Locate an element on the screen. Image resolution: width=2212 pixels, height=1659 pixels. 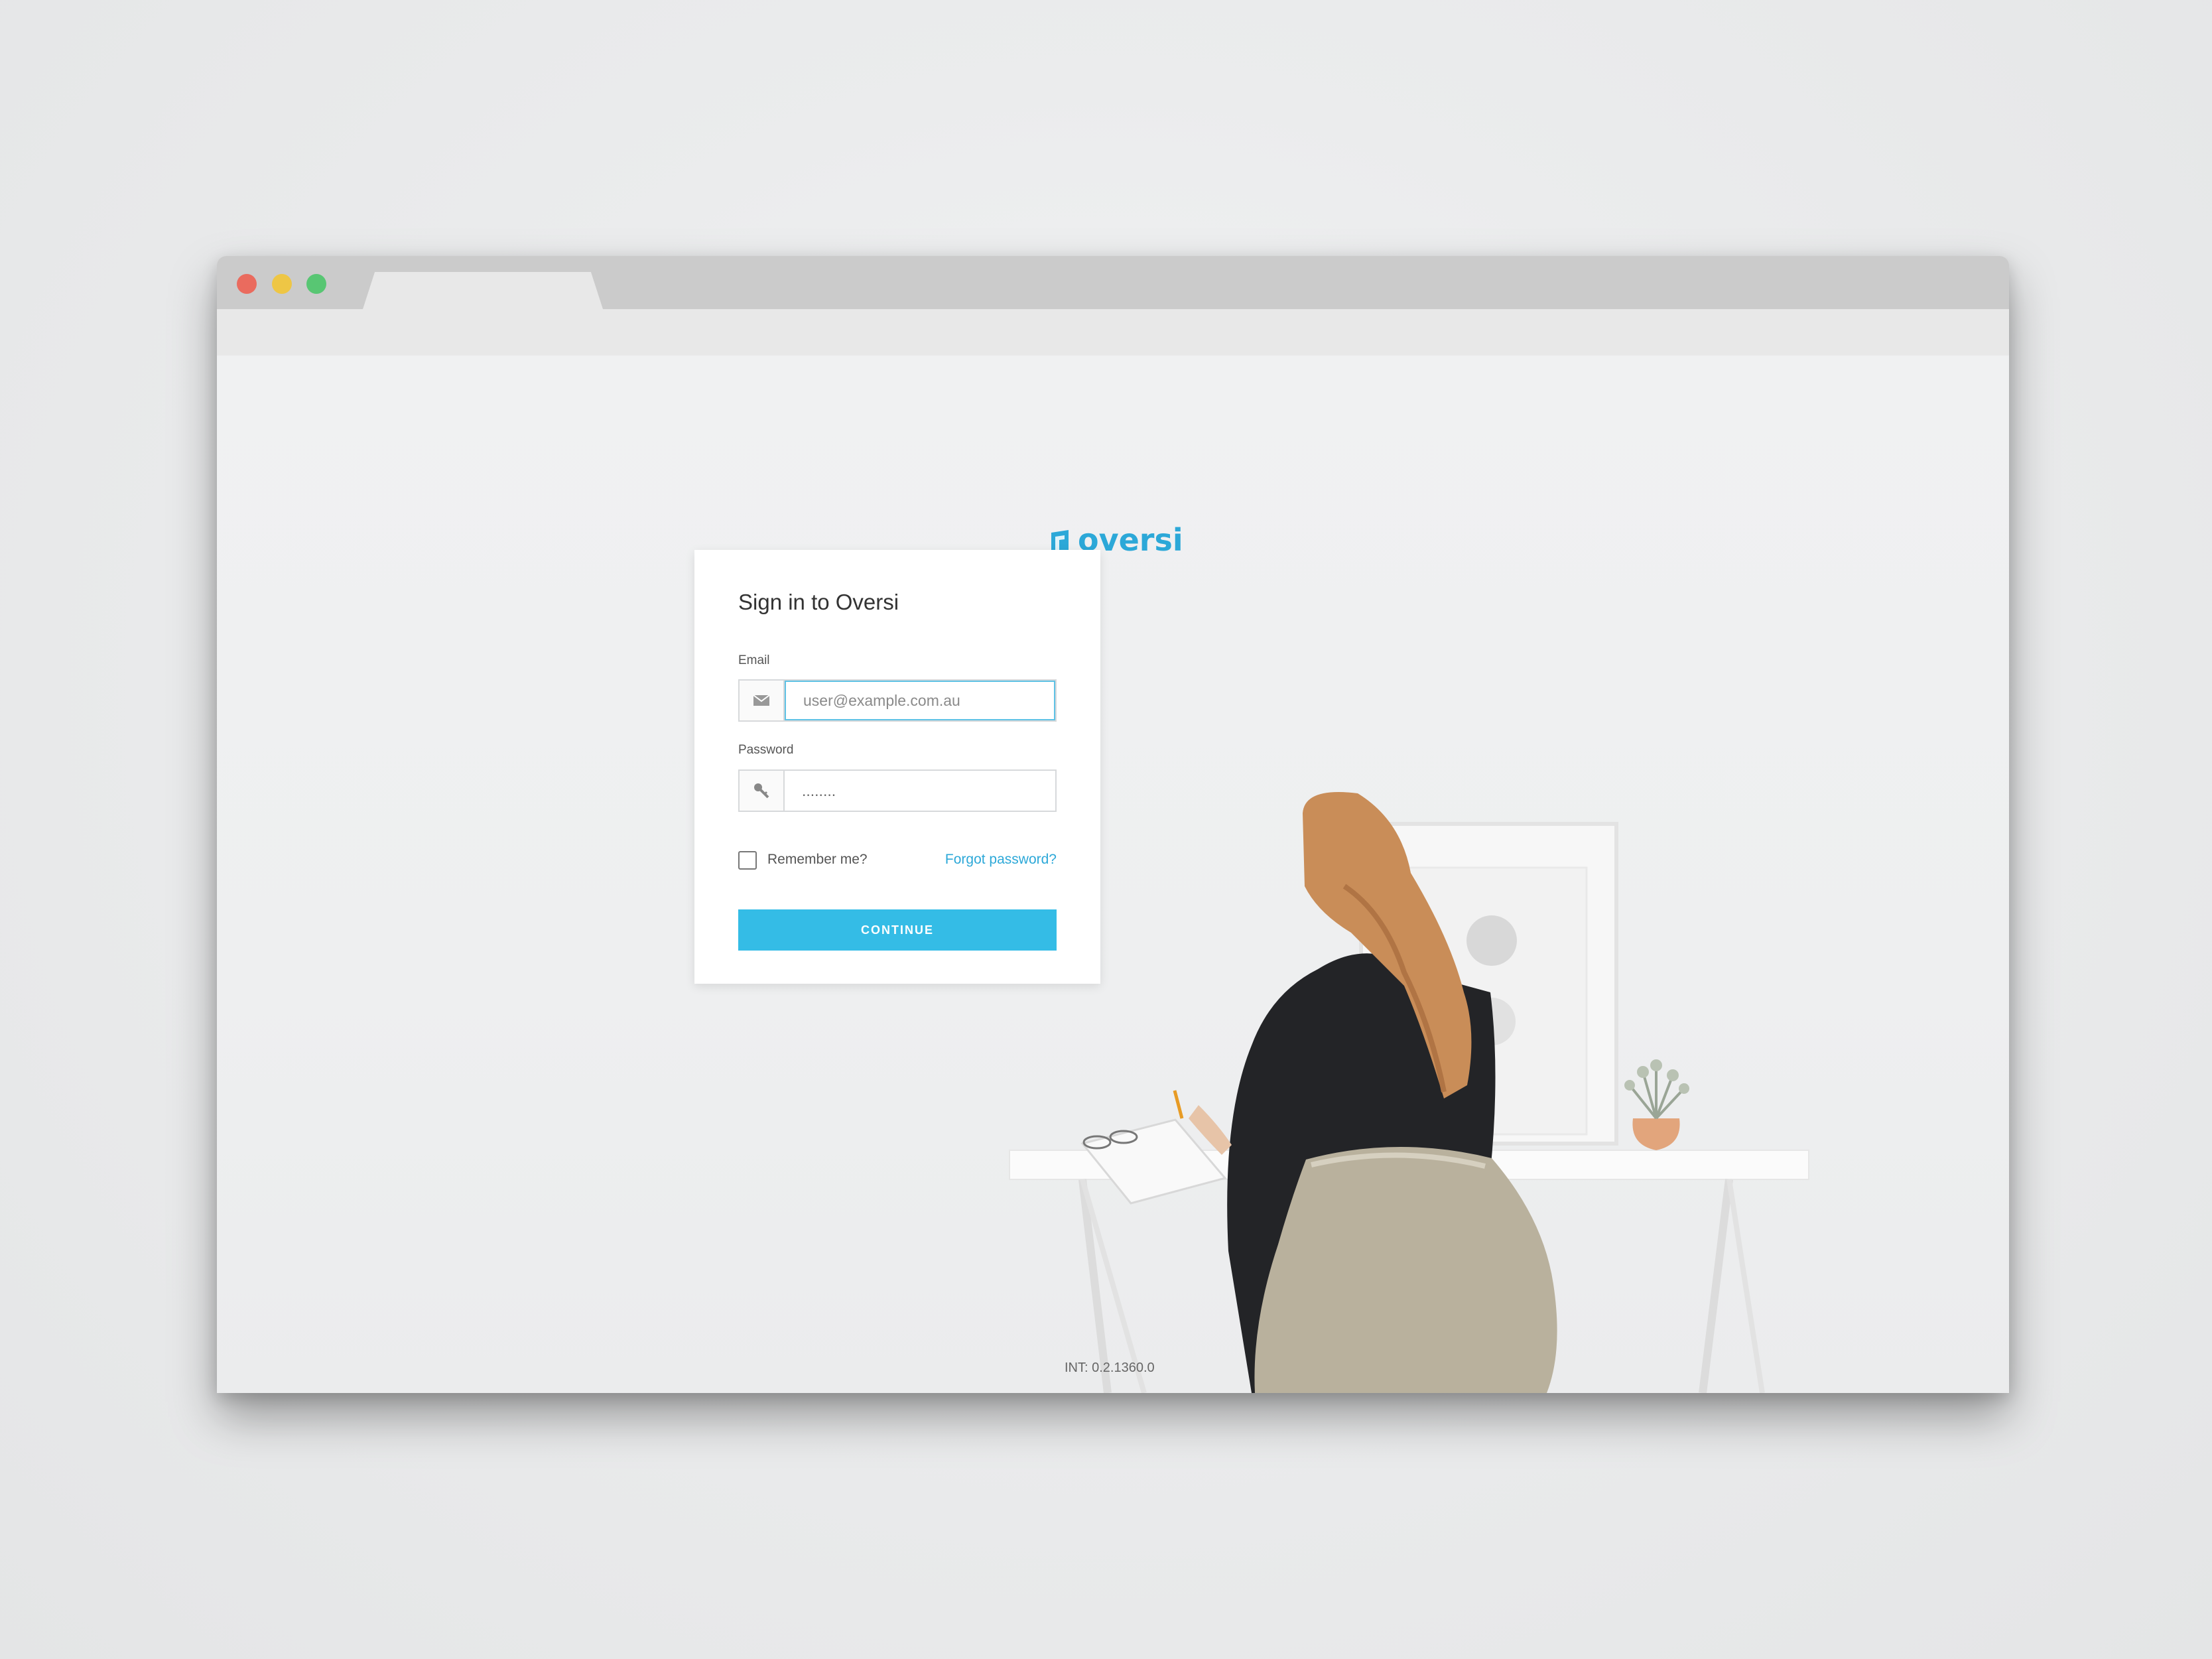
brand-logo-icon is located at coordinates (1060, 540).